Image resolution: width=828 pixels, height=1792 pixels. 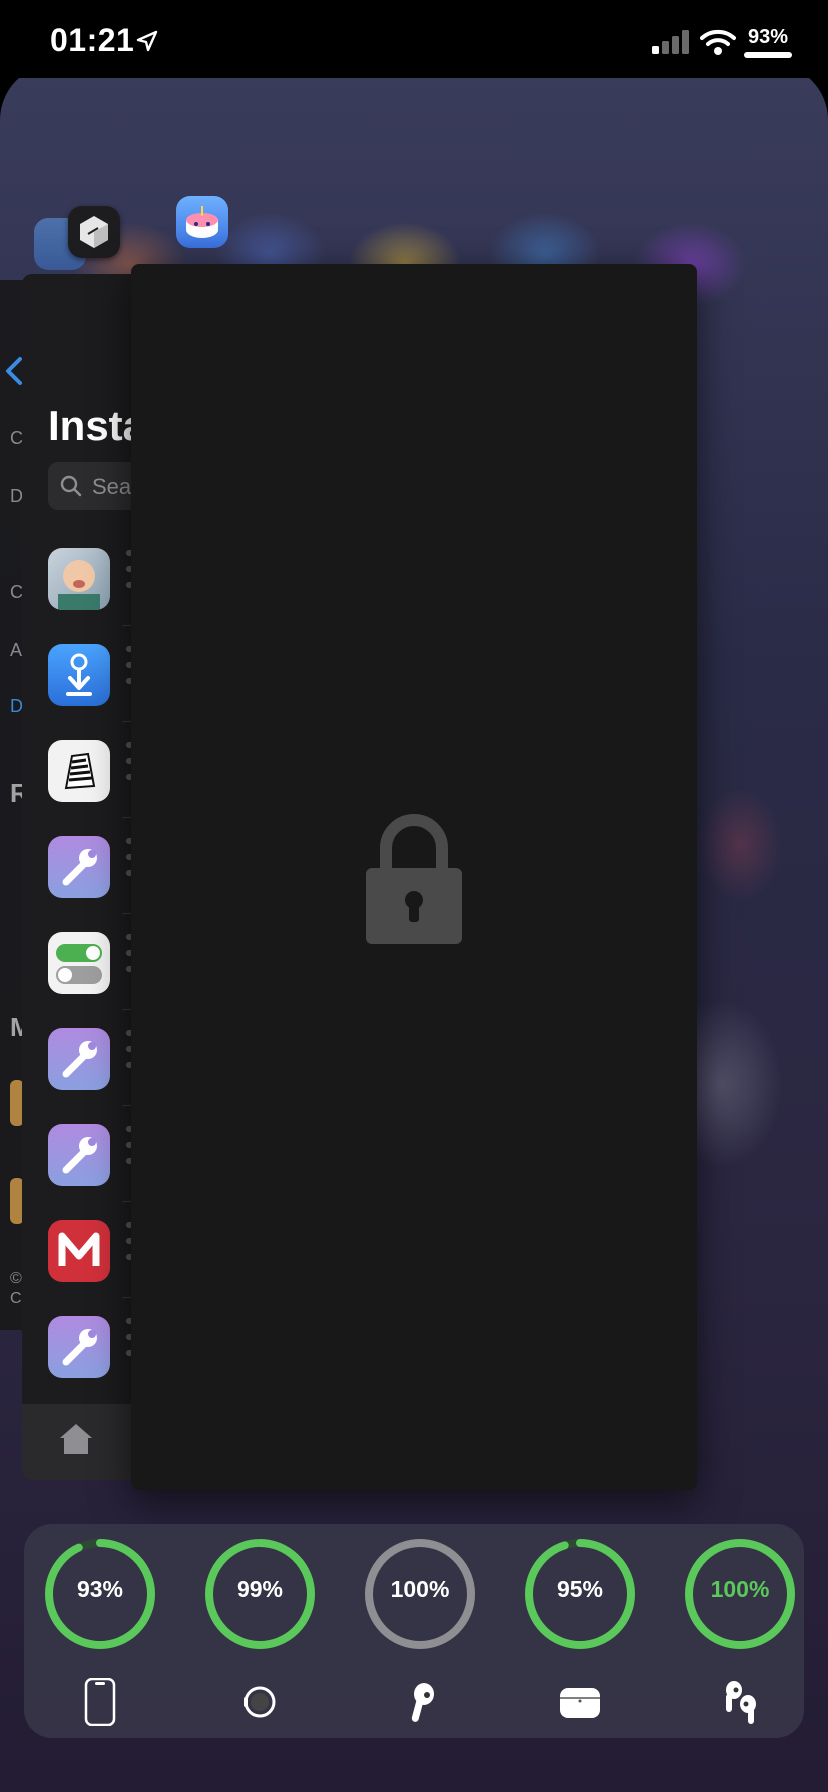 What do you see at coordinates (16, 805) in the screenshot?
I see `settings-card-edge: C D C A D R M © C` at bounding box center [16, 805].